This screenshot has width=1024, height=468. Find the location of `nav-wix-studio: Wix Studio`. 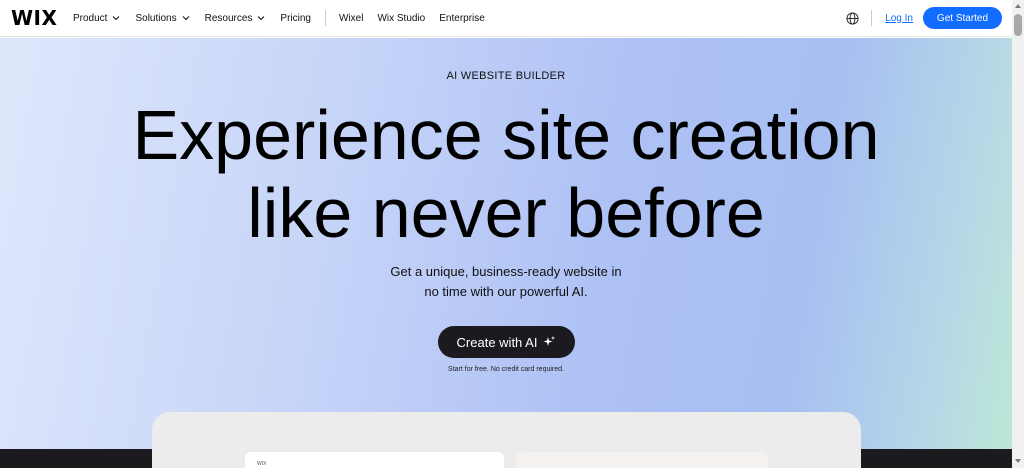

nav-wix-studio: Wix Studio is located at coordinates (401, 18).